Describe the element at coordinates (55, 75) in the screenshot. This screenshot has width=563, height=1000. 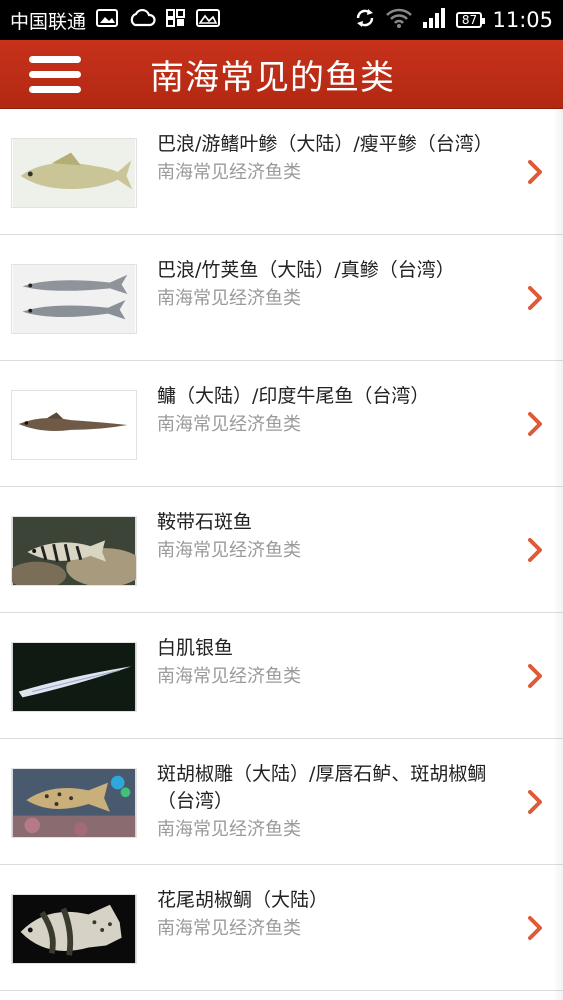
I see `menu-icon` at that location.